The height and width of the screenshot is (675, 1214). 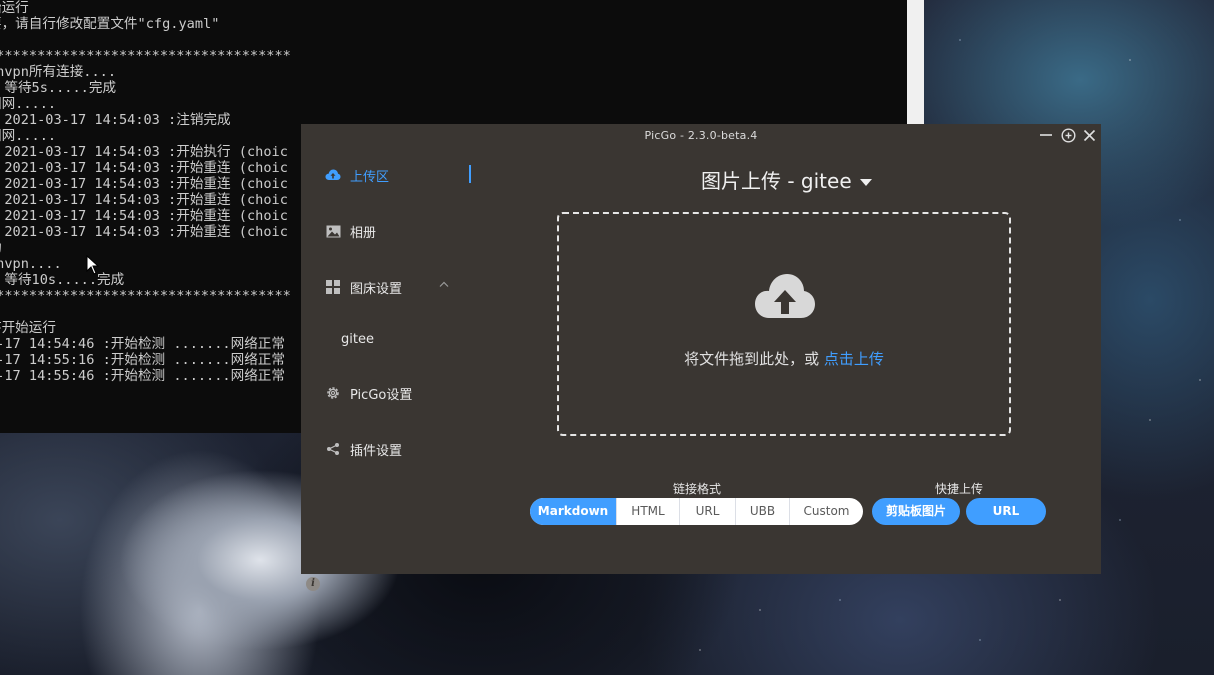 What do you see at coordinates (333, 393) in the screenshot?
I see `gear-icon` at bounding box center [333, 393].